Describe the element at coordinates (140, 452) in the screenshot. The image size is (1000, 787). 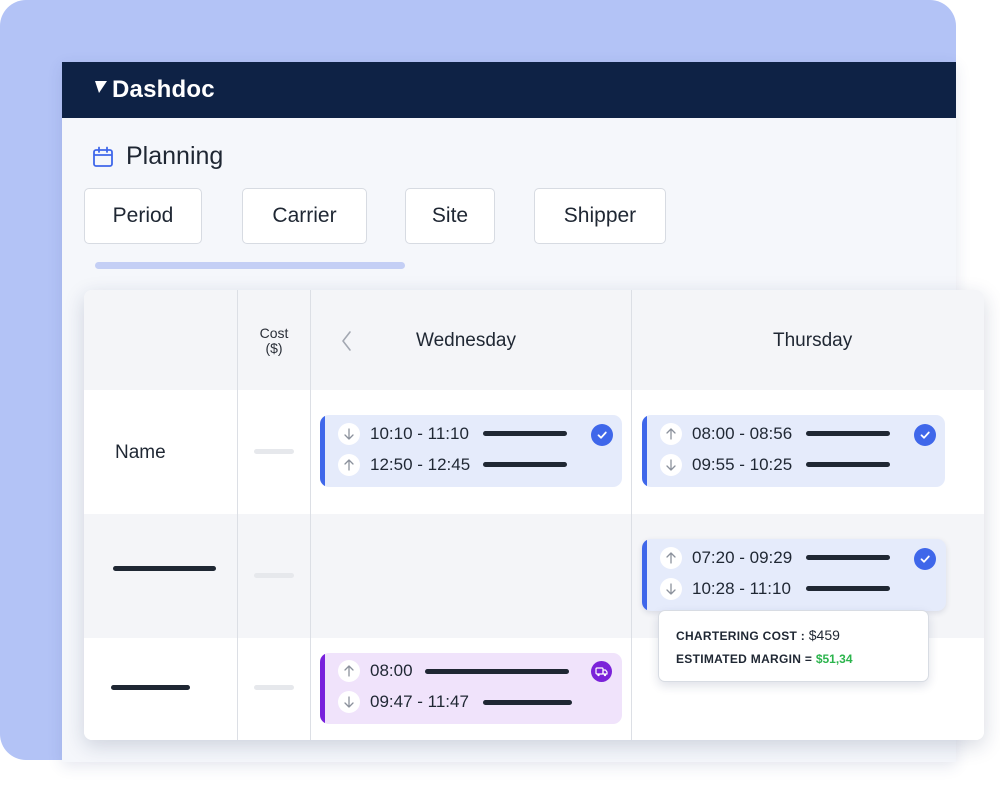
I see `row-name-label: Name` at that location.